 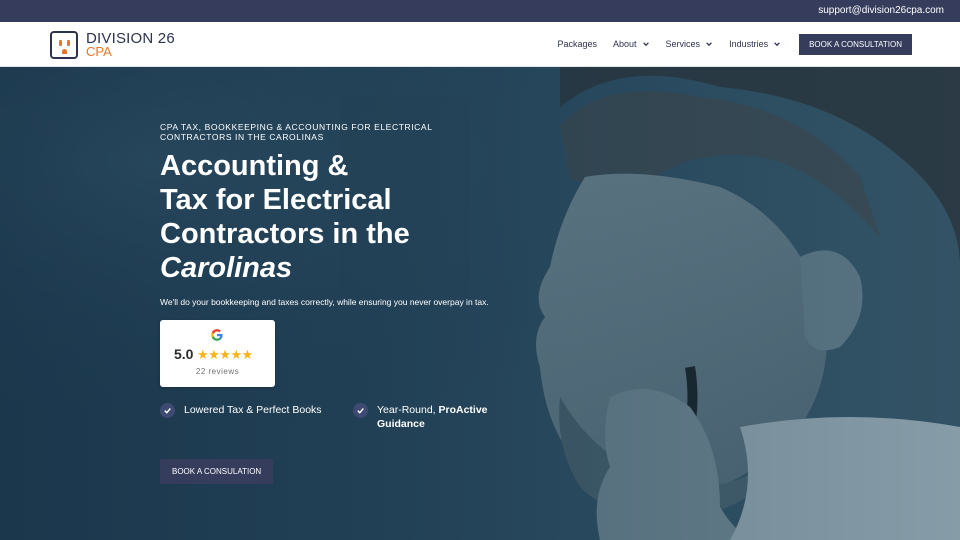 I want to click on hero-book-consultation-button: BOOK A CONSULATION, so click(x=217, y=471).